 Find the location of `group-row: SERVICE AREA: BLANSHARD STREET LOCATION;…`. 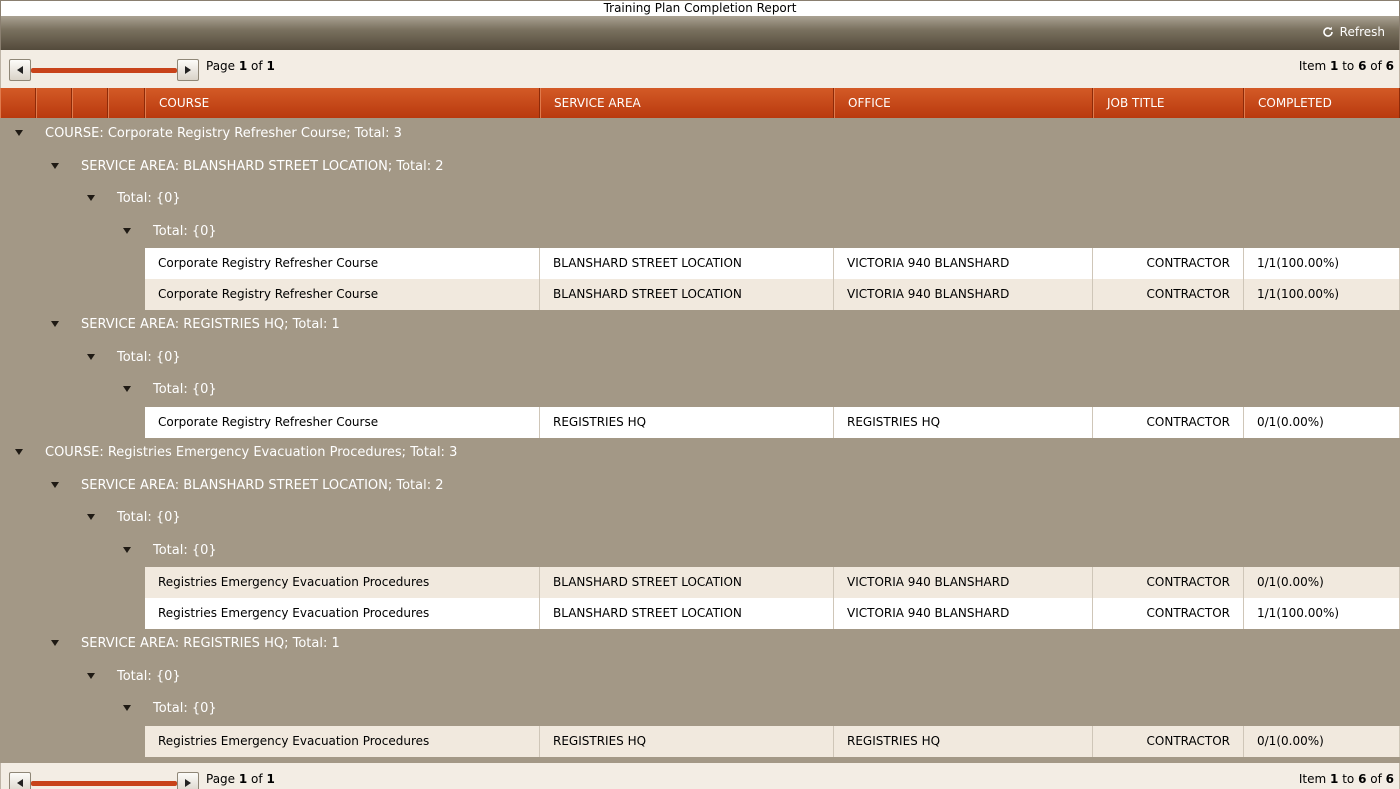

group-row: SERVICE AREA: BLANSHARD STREET LOCATION;… is located at coordinates (700, 167).